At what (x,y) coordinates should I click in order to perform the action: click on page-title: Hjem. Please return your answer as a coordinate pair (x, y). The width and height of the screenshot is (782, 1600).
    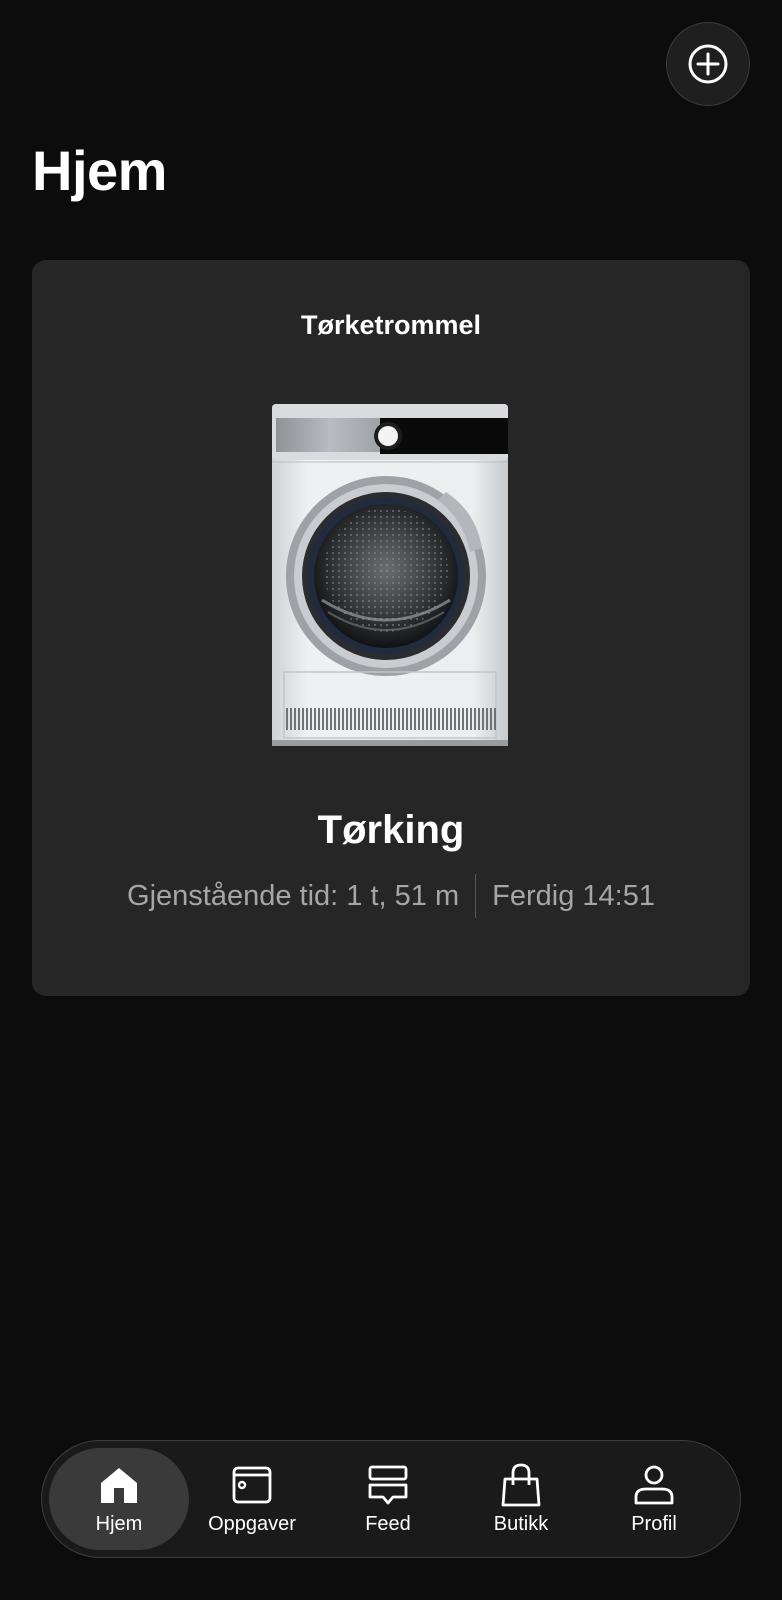
    Looking at the image, I should click on (99, 170).